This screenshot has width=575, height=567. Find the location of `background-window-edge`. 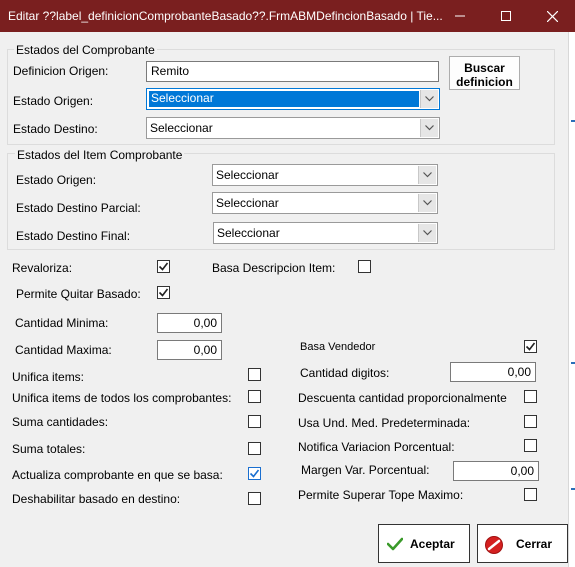

background-window-edge is located at coordinates (571, 299).